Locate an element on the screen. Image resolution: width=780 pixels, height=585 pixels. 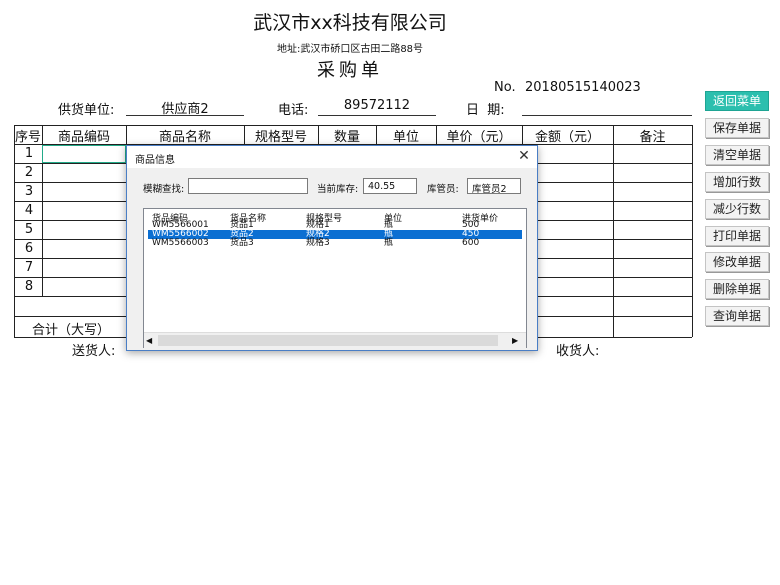
date-field is located at coordinates (607, 107).